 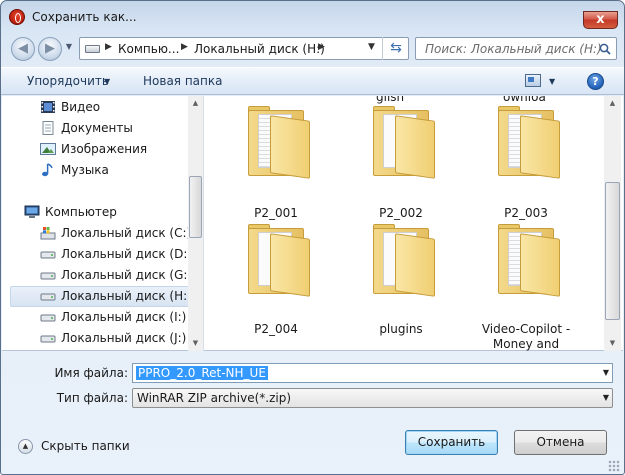 I want to click on sidebar-item-drive-g: Локальный диск (G:), so click(x=101, y=275).